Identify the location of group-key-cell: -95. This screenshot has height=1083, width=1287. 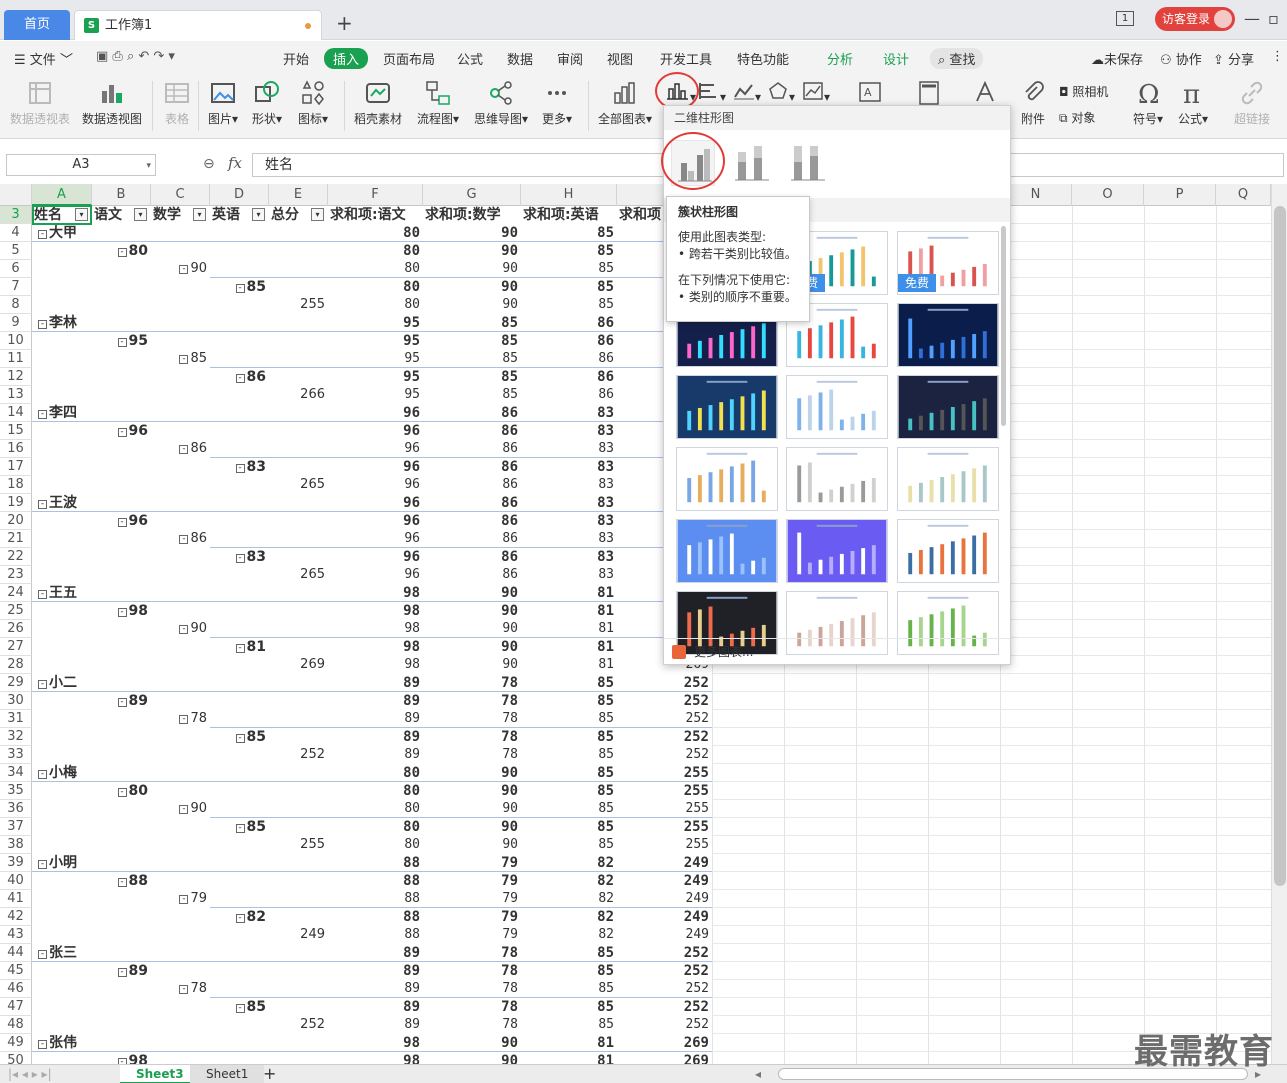
(121, 341).